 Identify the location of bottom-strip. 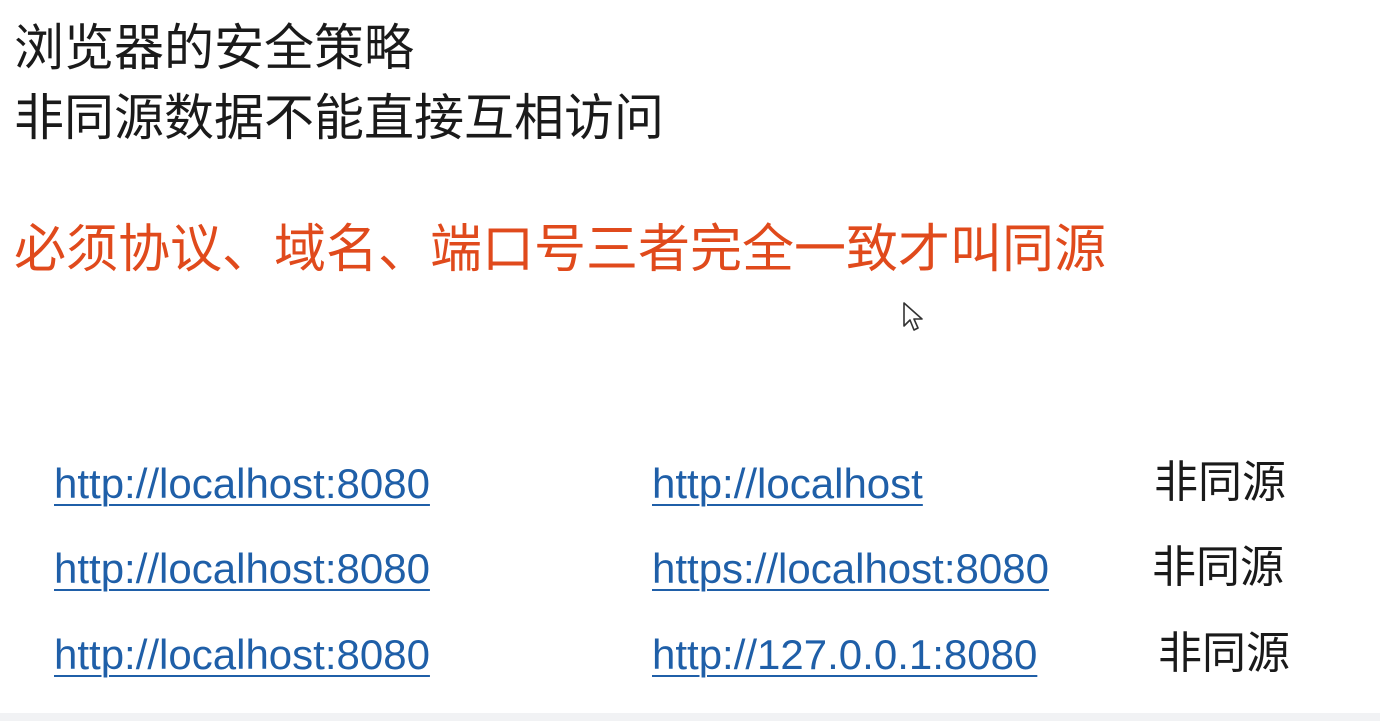
(690, 717).